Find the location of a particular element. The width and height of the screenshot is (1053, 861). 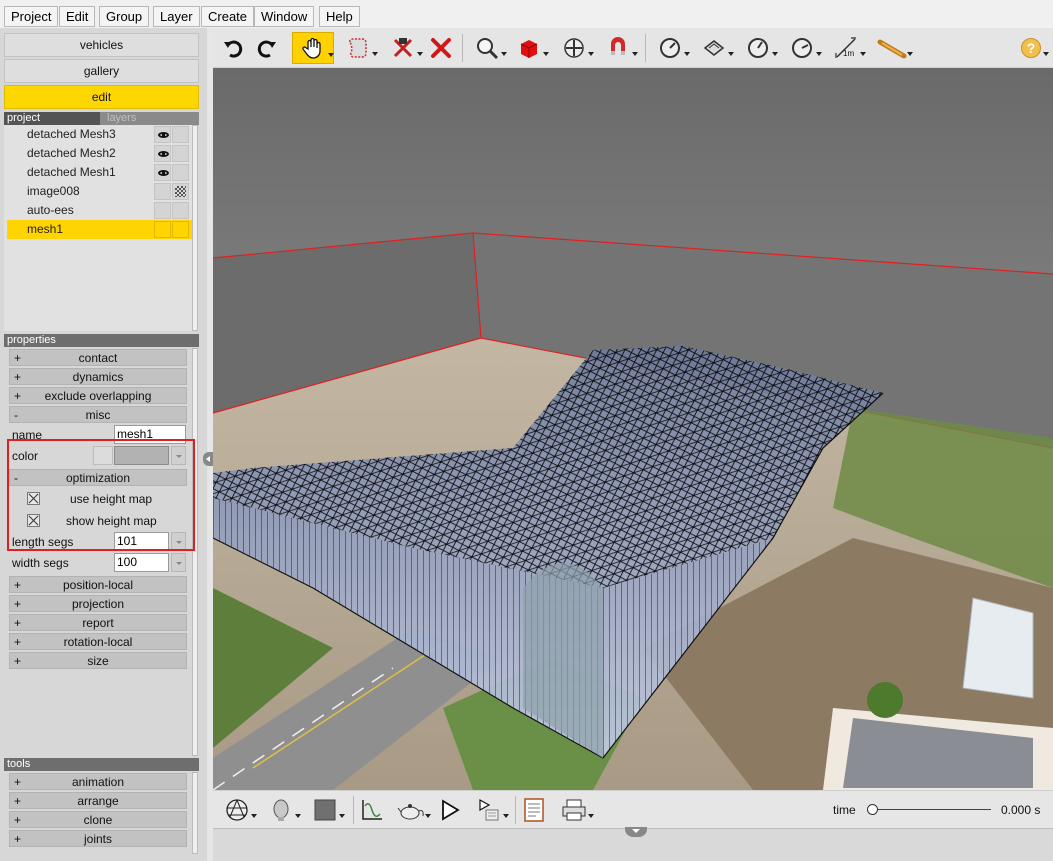

time-label: time is located at coordinates (844, 810).